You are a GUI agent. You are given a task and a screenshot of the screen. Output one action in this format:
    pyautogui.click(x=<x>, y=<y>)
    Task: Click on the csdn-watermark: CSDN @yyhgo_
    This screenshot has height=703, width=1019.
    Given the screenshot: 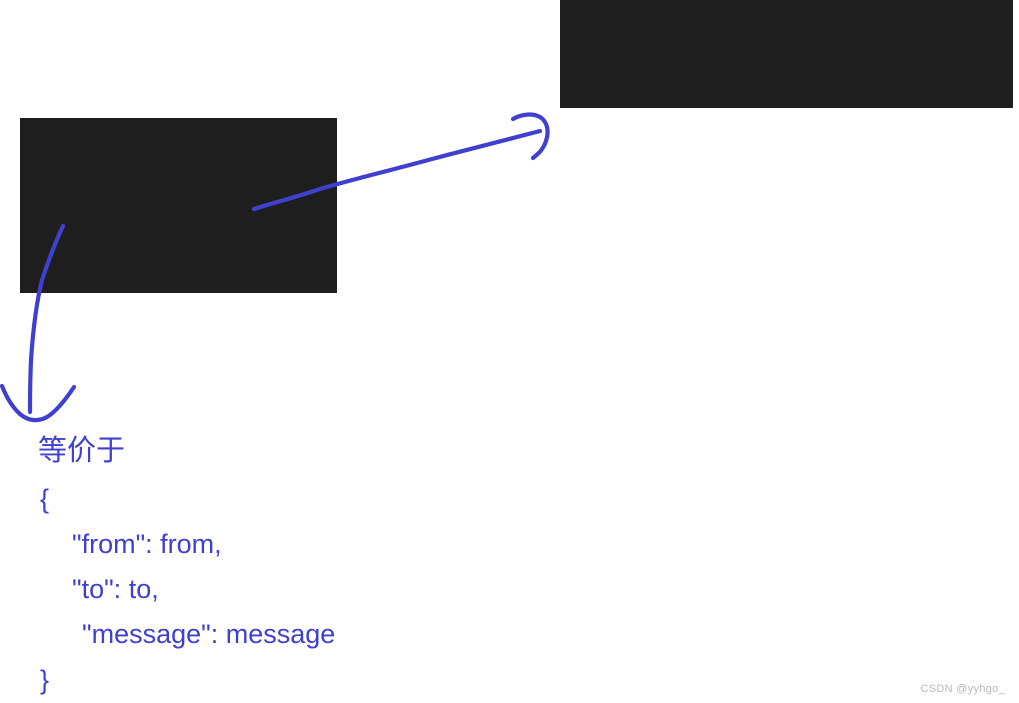 What is the action you would take?
    pyautogui.click(x=962, y=689)
    